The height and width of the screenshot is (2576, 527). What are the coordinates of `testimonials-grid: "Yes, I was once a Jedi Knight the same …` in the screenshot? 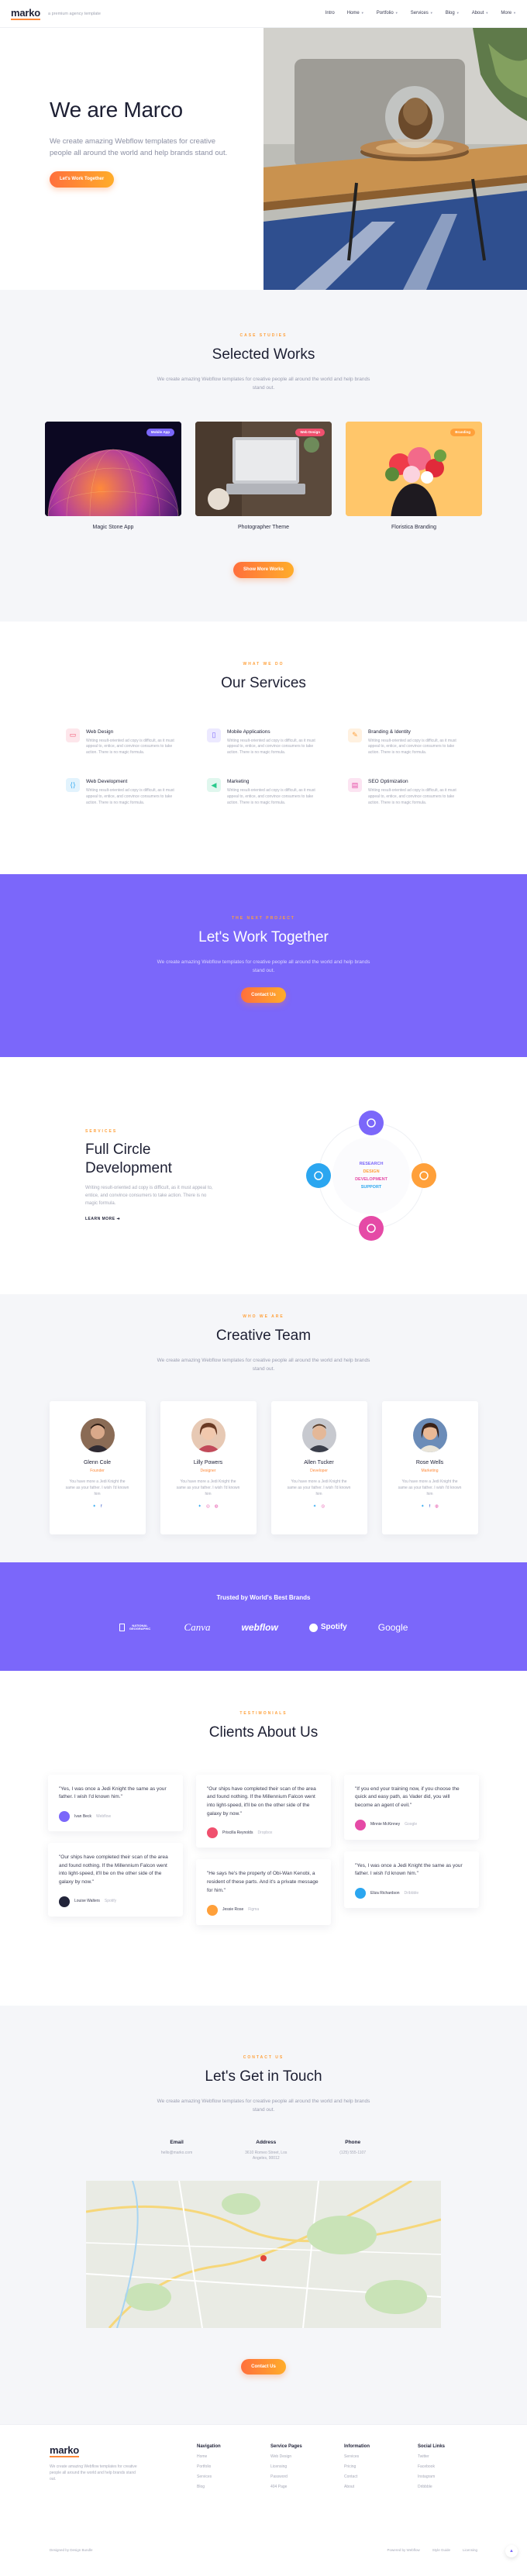 It's located at (263, 1849).